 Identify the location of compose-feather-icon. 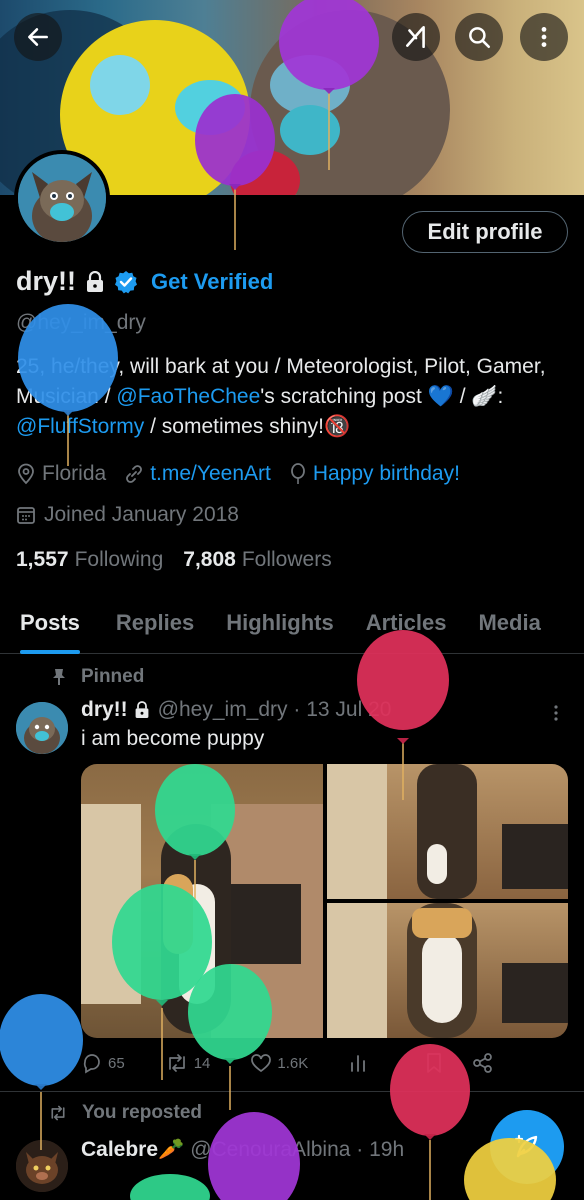
(526, 1146).